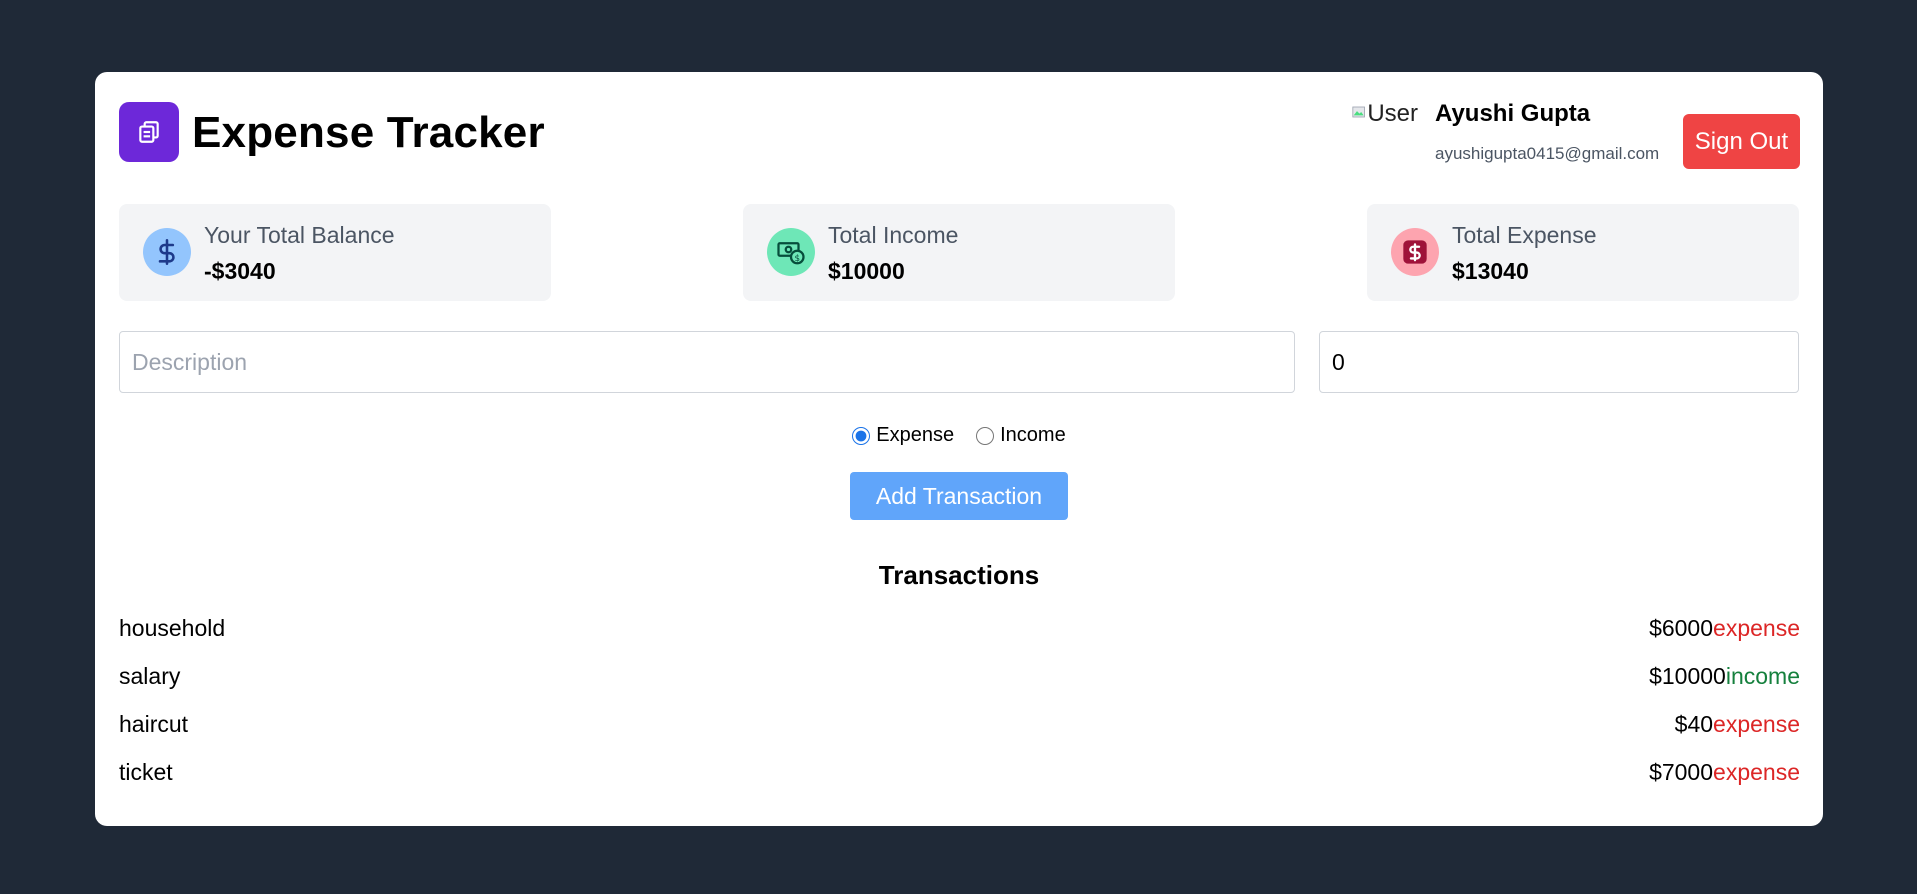 This screenshot has width=1917, height=894. I want to click on income-radio, so click(985, 435).